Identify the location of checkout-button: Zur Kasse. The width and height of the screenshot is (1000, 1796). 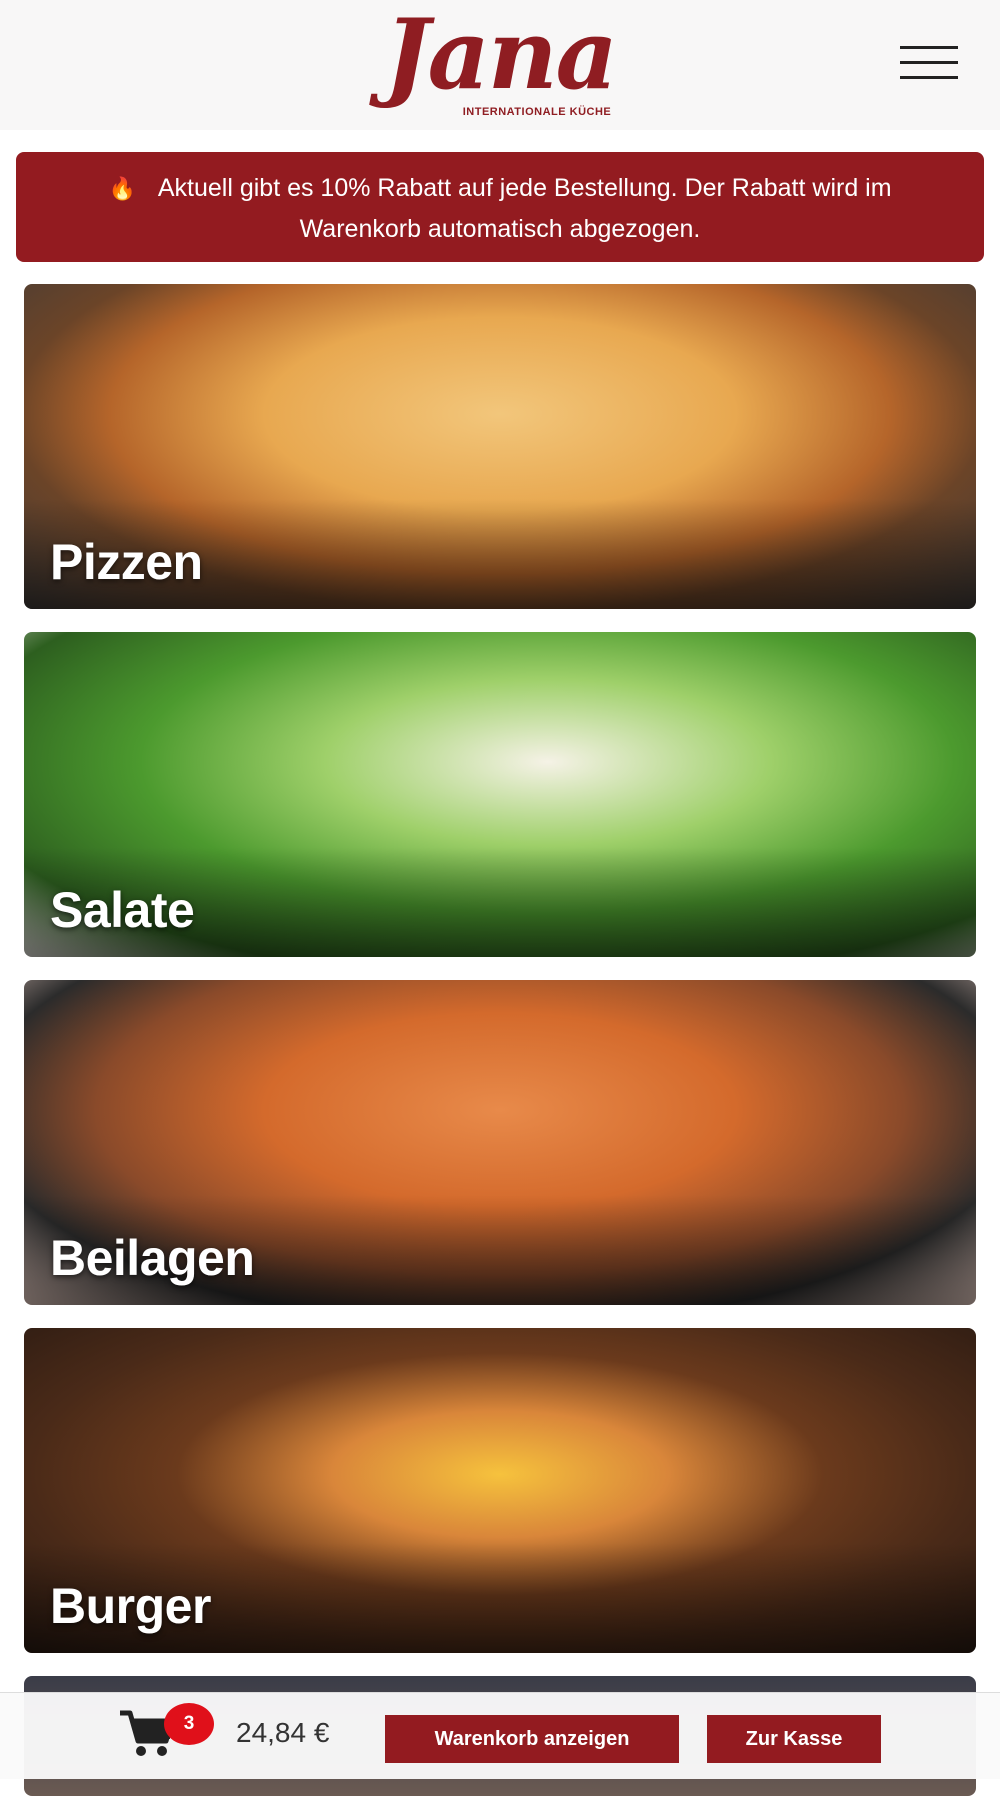
(794, 1739).